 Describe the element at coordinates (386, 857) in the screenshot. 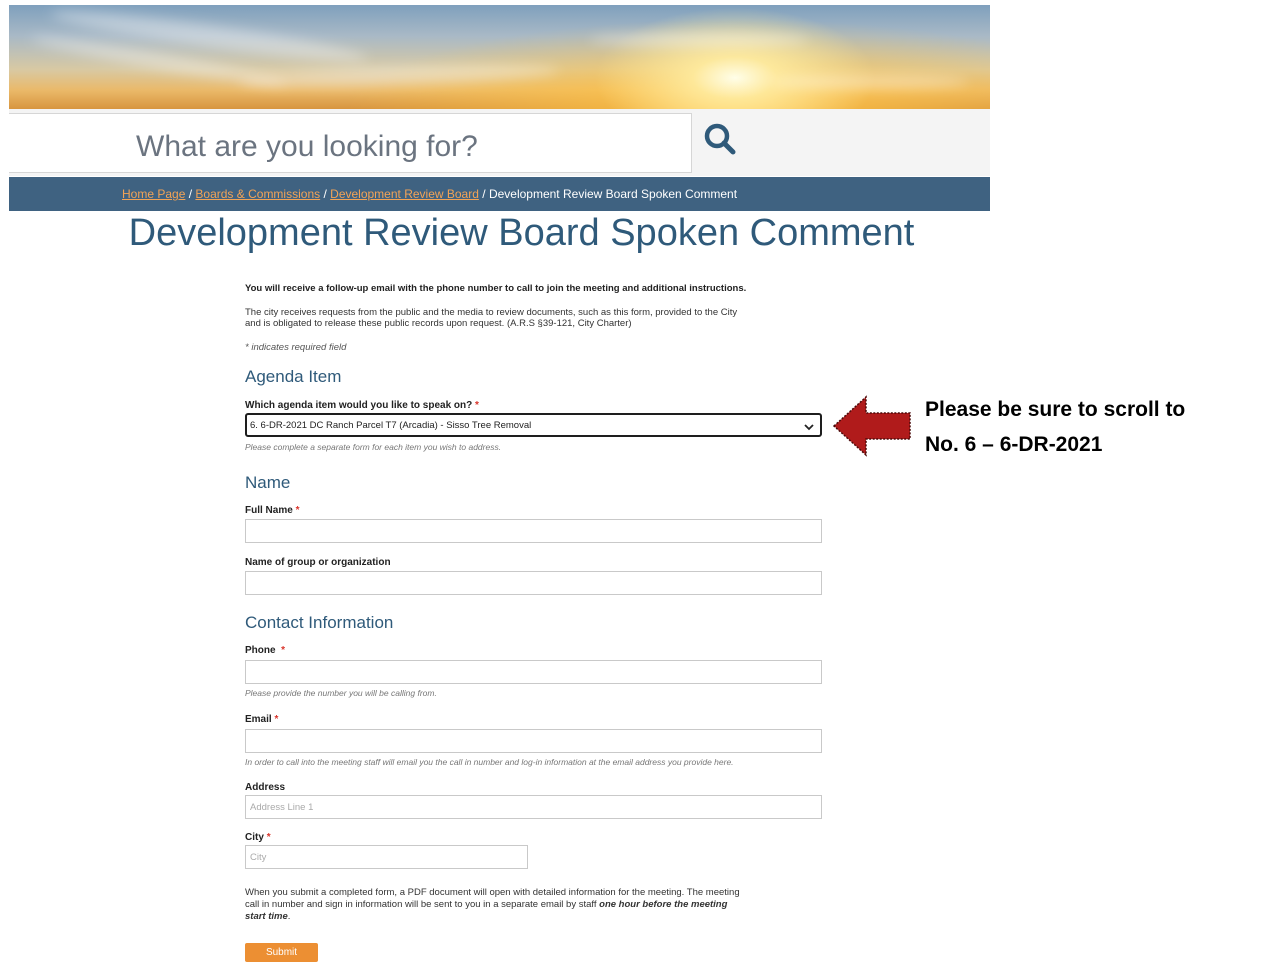

I see `city-field: City` at that location.